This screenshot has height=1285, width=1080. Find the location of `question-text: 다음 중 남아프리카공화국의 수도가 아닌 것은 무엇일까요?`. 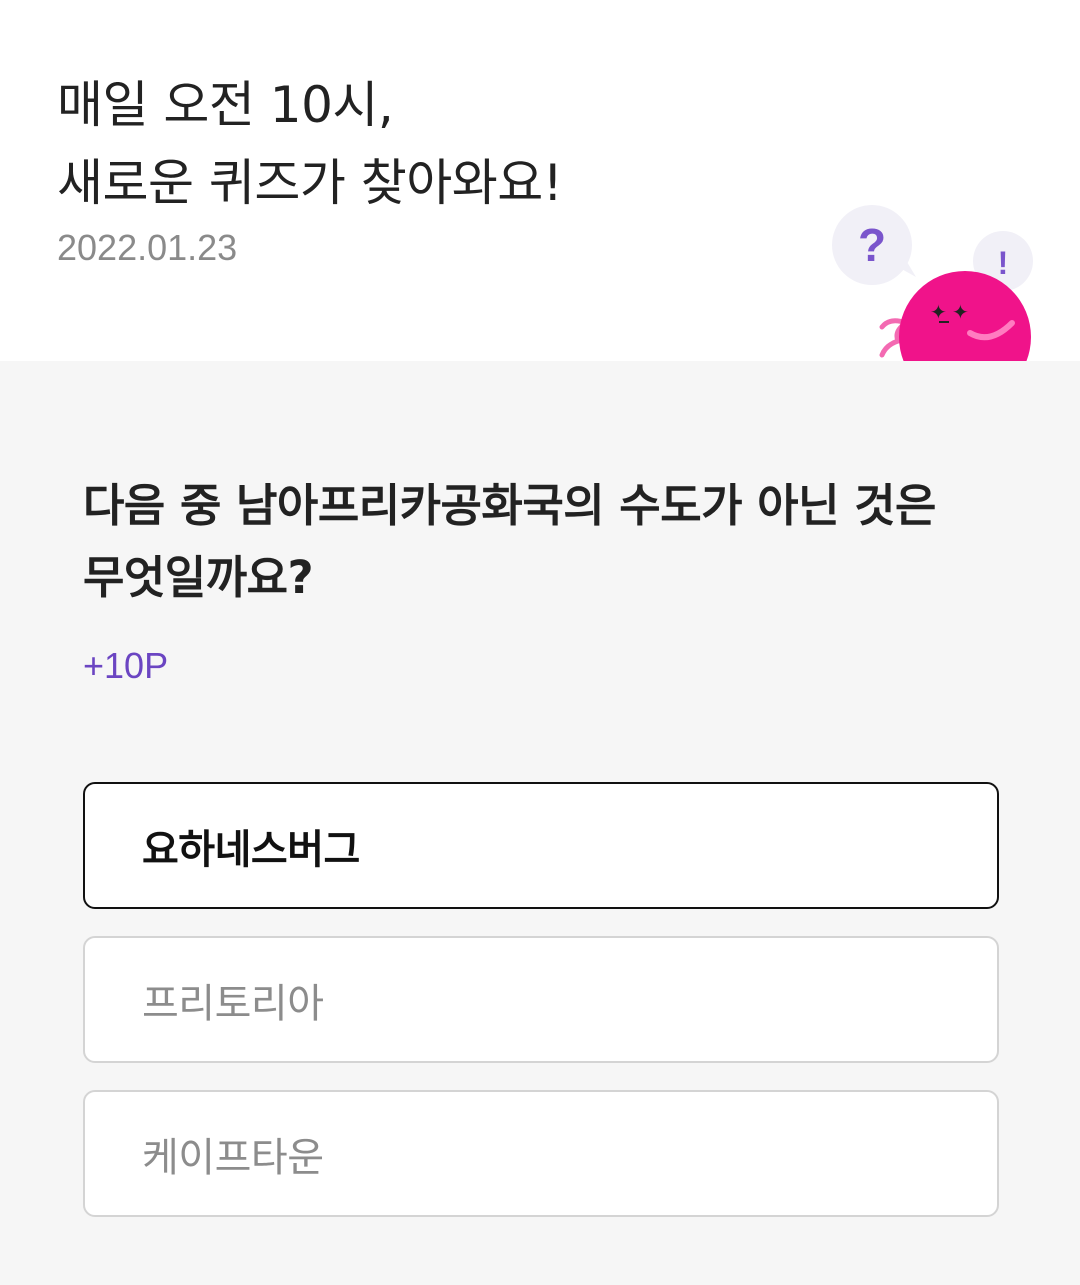

question-text: 다음 중 남아프리카공화국의 수도가 아닌 것은 무엇일까요? is located at coordinates (548, 542).